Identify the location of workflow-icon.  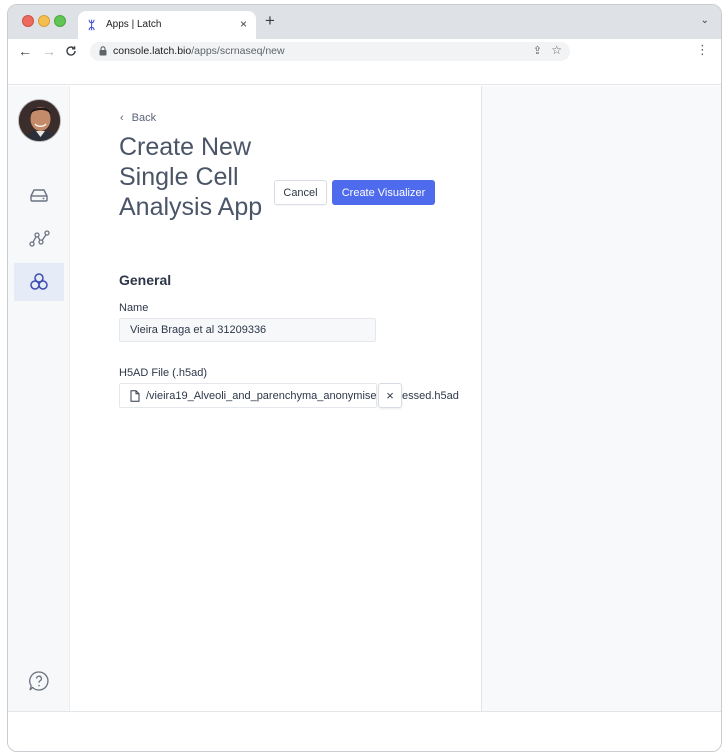
(39, 238).